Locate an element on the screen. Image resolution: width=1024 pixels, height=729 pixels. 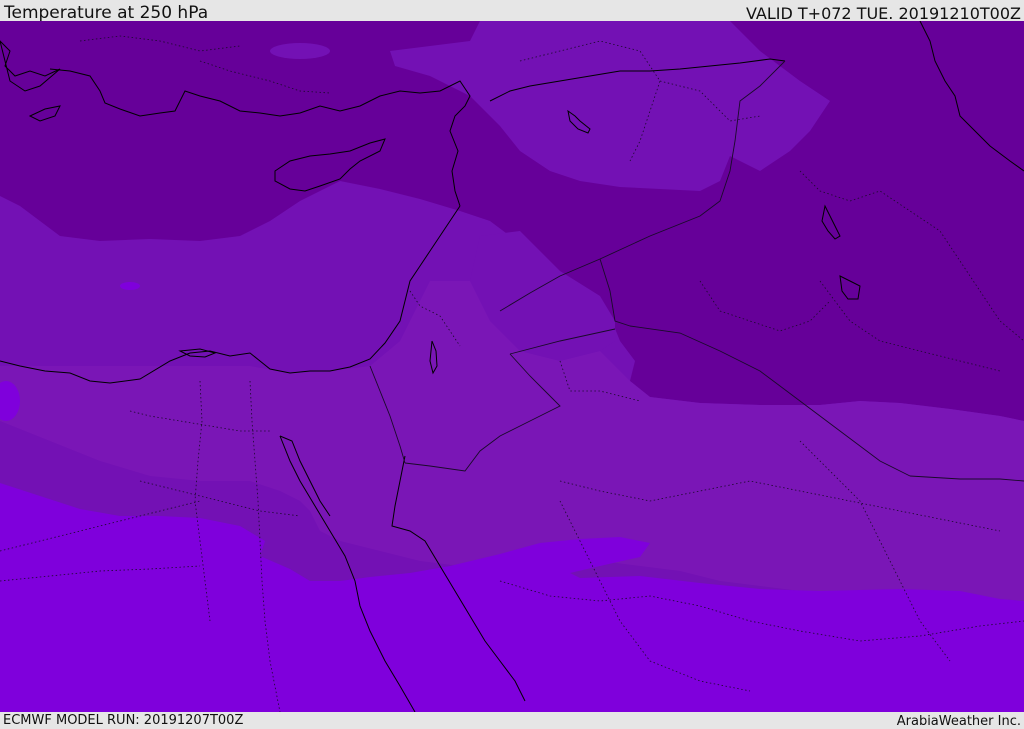
temperature-spot-small is located at coordinates (130, 286).